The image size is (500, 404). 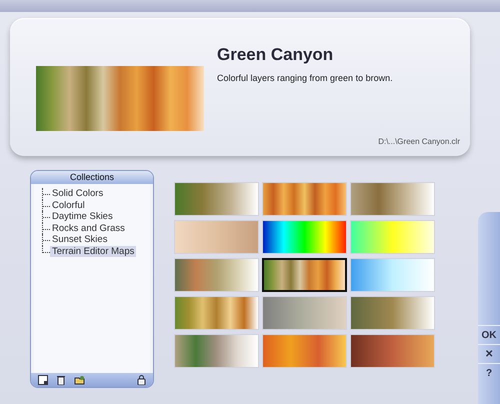 What do you see at coordinates (80, 240) in the screenshot?
I see `tree-item: Sunset Skies` at bounding box center [80, 240].